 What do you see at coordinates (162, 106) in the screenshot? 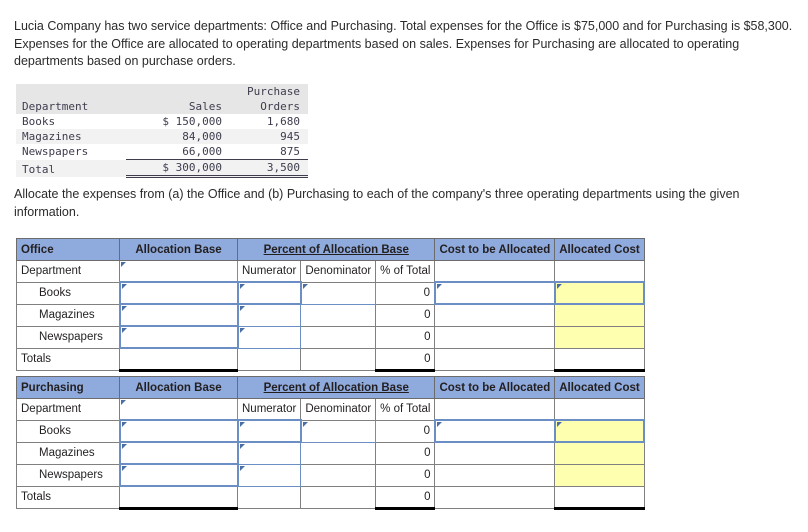
I see `given-data-header-bottom: Department Sales Orders` at bounding box center [162, 106].